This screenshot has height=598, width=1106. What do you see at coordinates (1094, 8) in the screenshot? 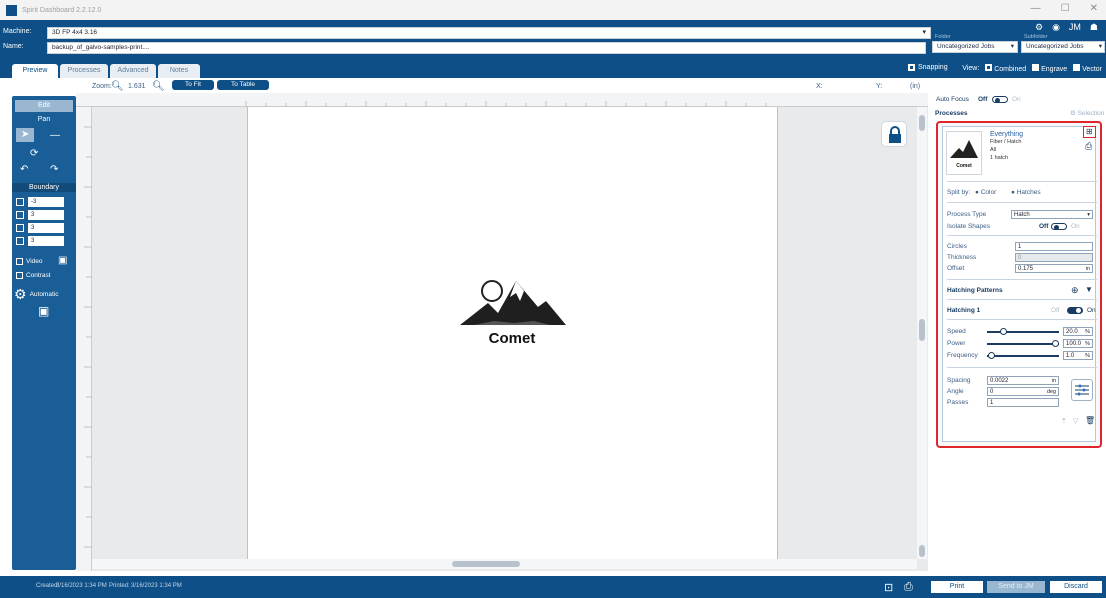
I see `close-button: ✕` at bounding box center [1094, 8].